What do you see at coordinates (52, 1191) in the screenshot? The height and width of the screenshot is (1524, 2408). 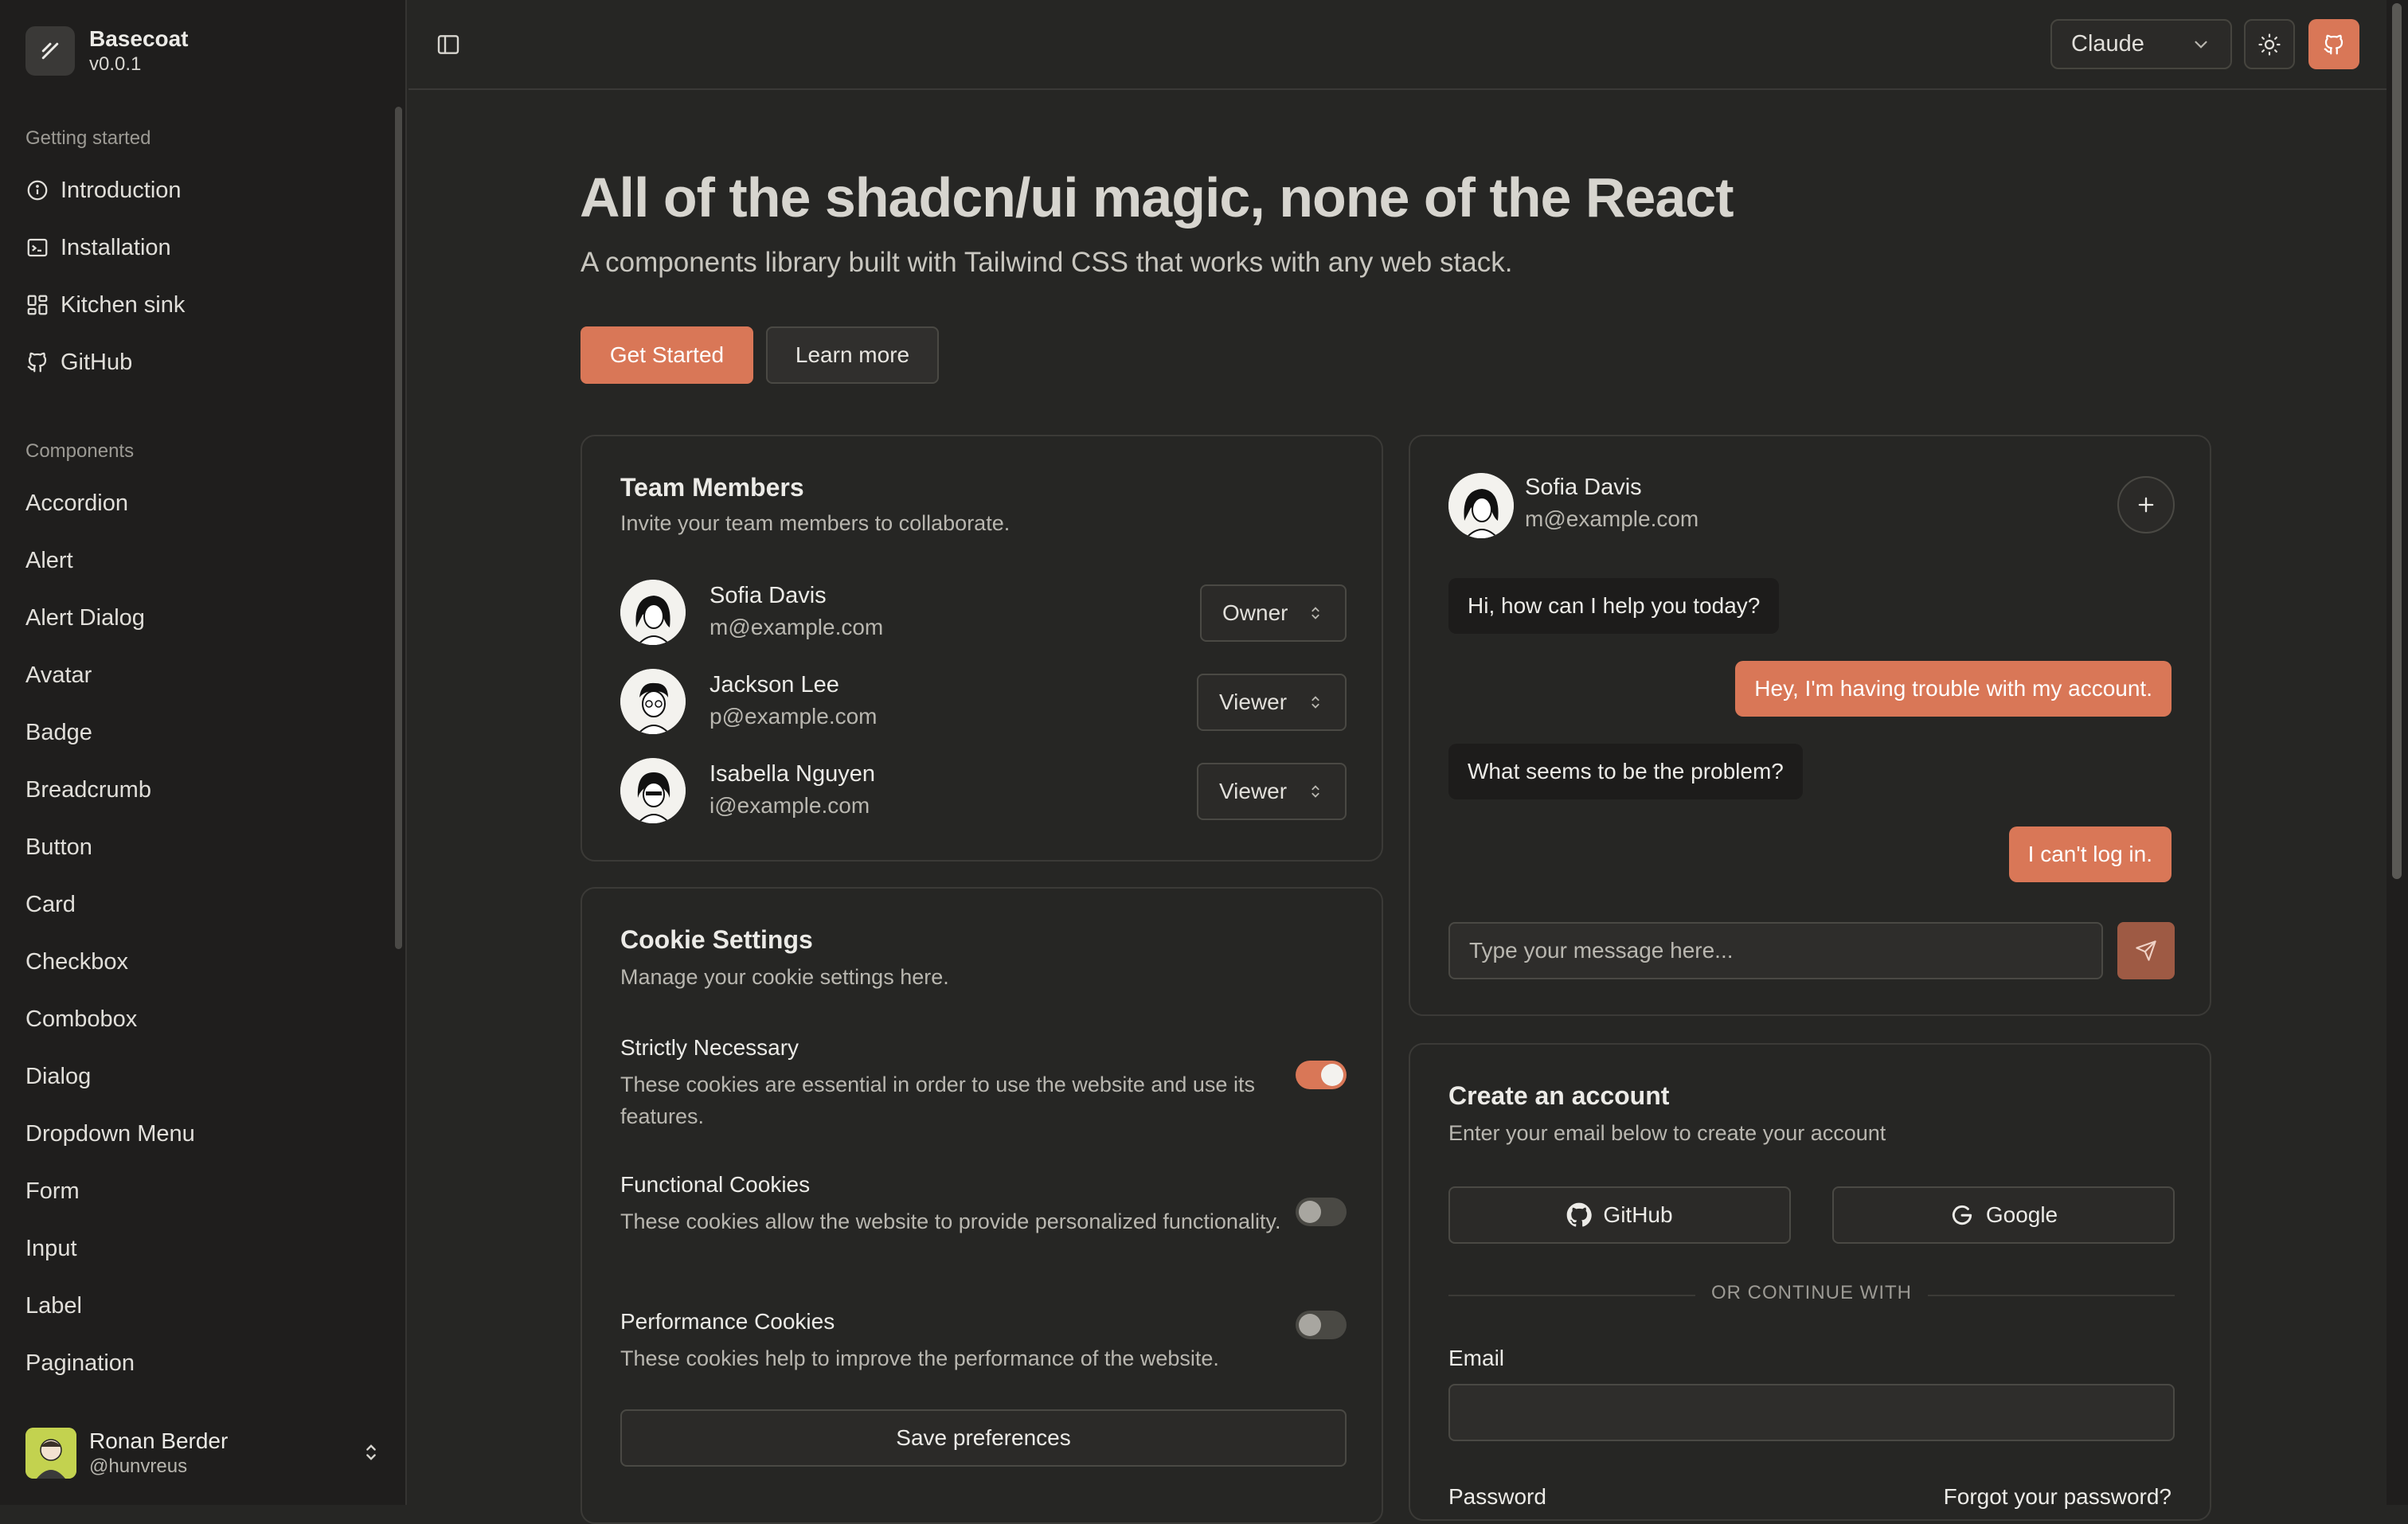 I see `sidebar-item-form: Form` at bounding box center [52, 1191].